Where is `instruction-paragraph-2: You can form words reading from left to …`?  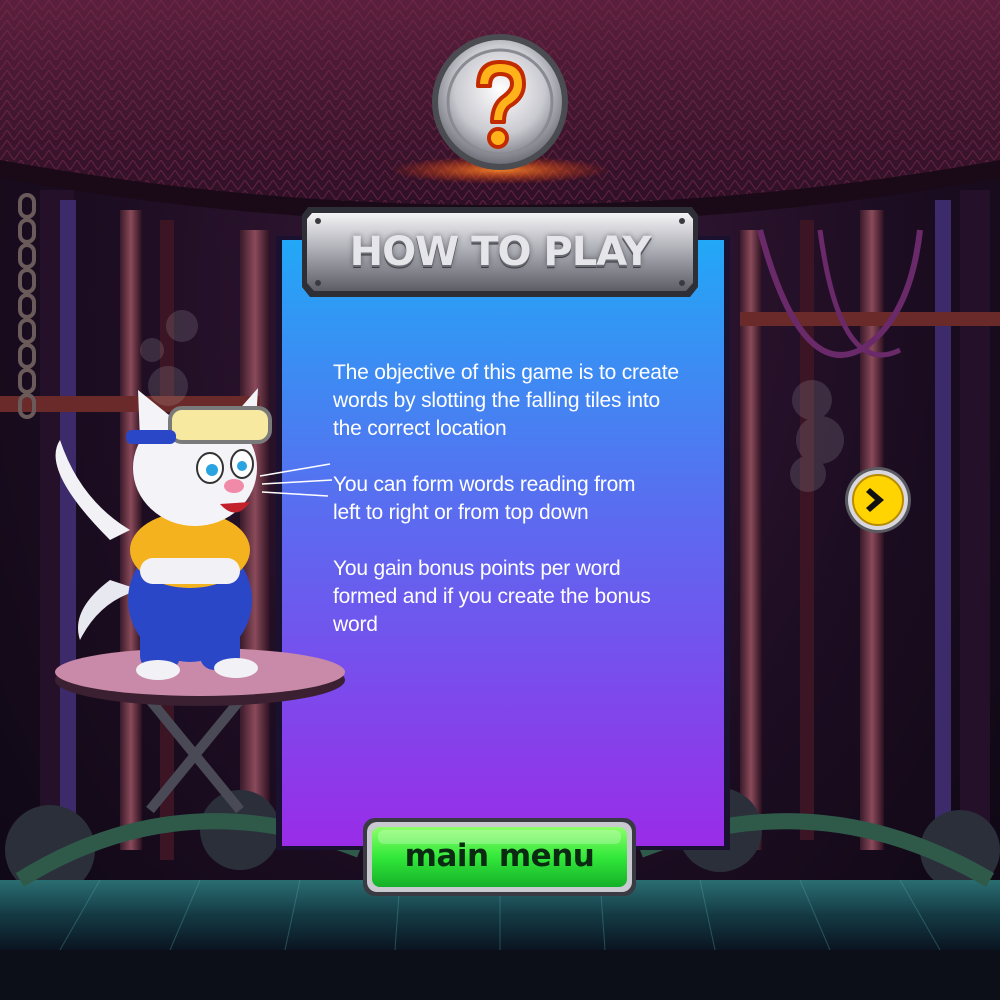 instruction-paragraph-2: You can form words reading from left to … is located at coordinates (513, 499).